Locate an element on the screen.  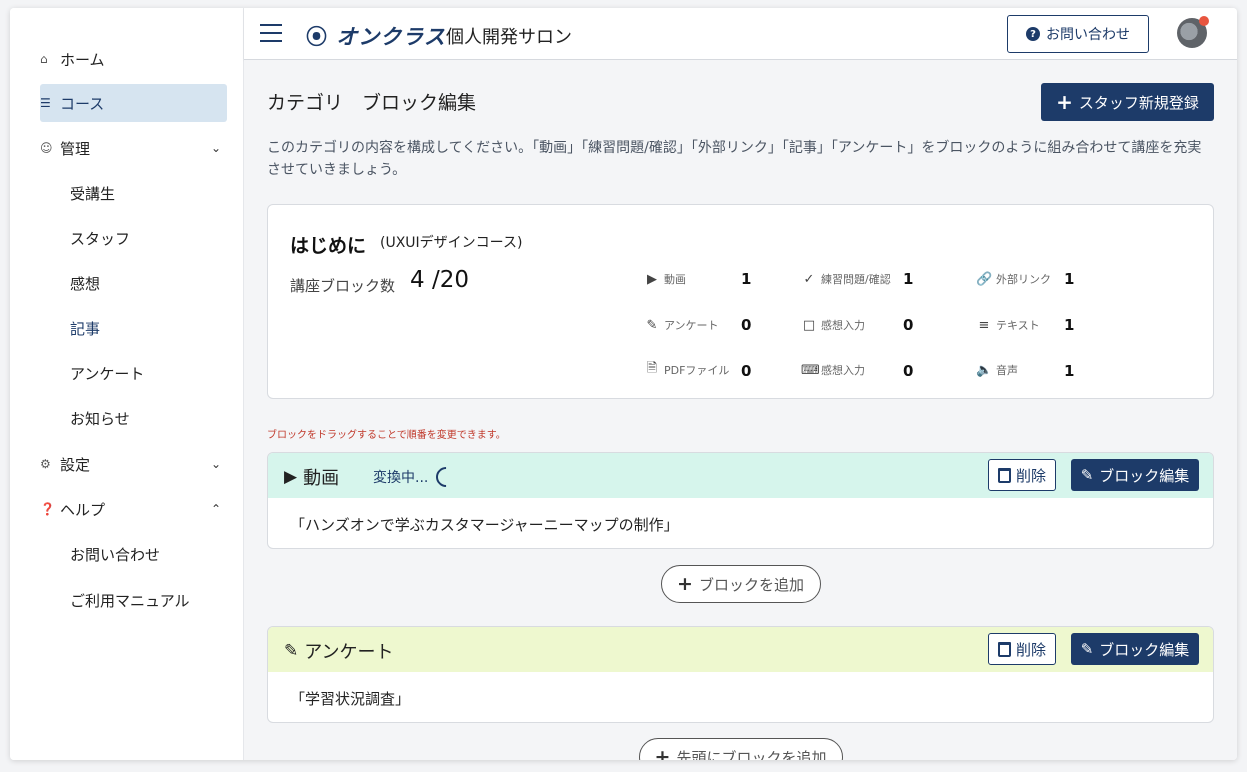
block-header: ▶ 動画 変換中... 削除 ✎ ブロック編集 is located at coordinates (740, 475).